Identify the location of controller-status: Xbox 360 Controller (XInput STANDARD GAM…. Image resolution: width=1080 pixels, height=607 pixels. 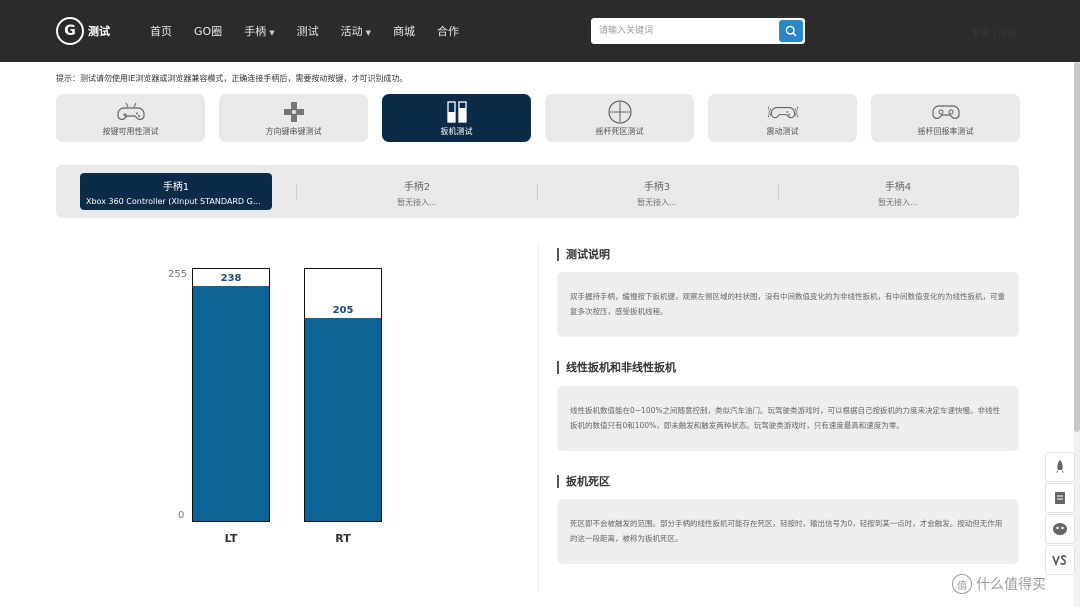
(179, 201).